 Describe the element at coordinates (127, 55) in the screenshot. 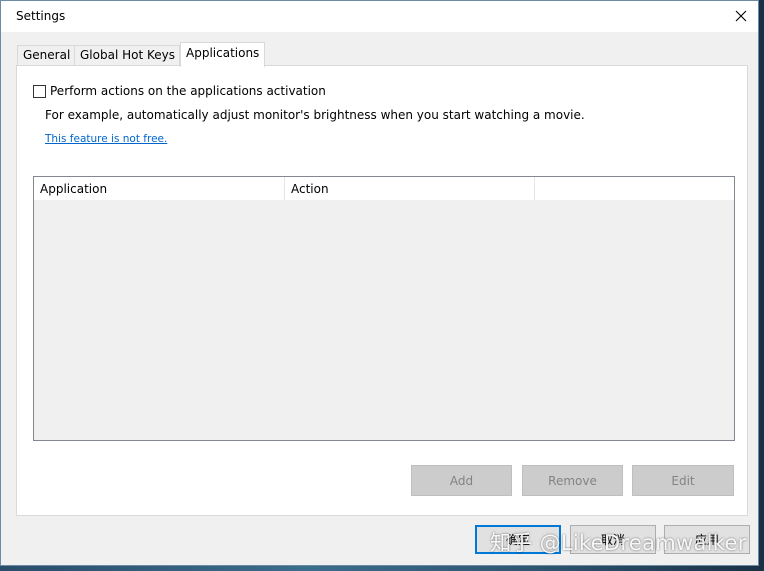

I see `tab-global-hot-keys: Global Hot Keys` at that location.